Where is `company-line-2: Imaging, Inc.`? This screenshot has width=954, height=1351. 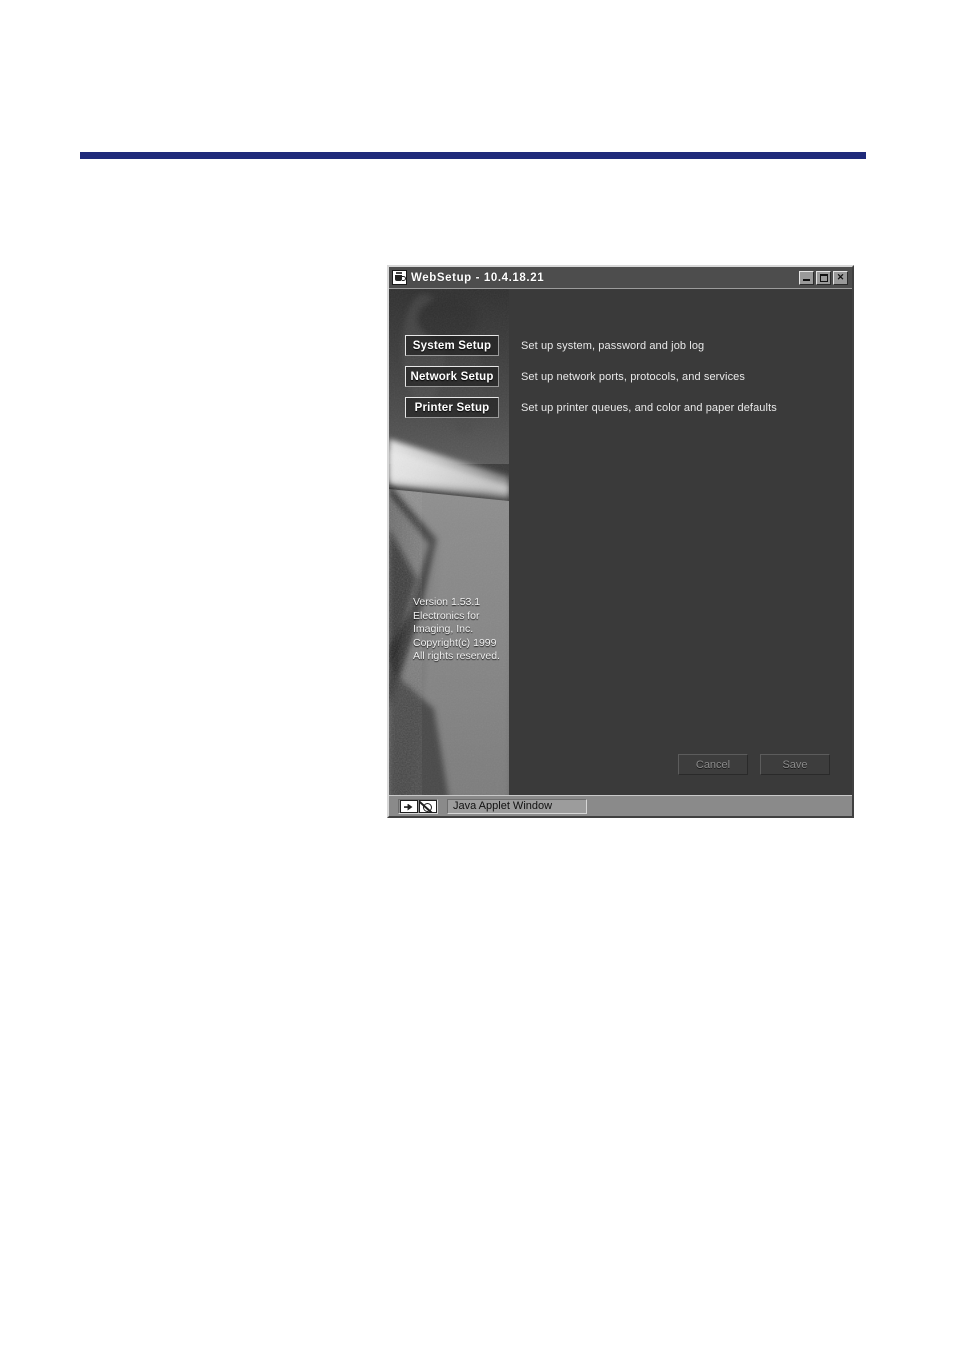
company-line-2: Imaging, Inc. is located at coordinates (443, 629).